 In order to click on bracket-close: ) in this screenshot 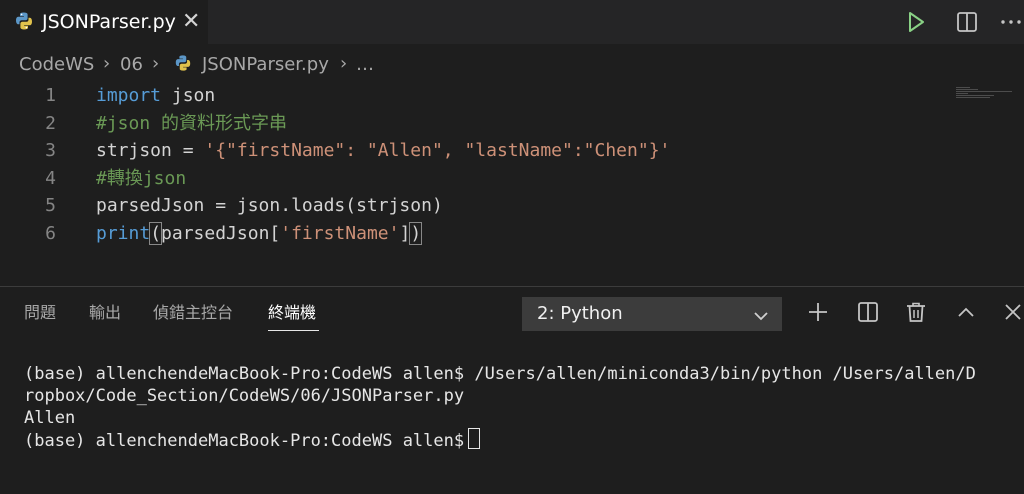, I will do `click(416, 233)`.